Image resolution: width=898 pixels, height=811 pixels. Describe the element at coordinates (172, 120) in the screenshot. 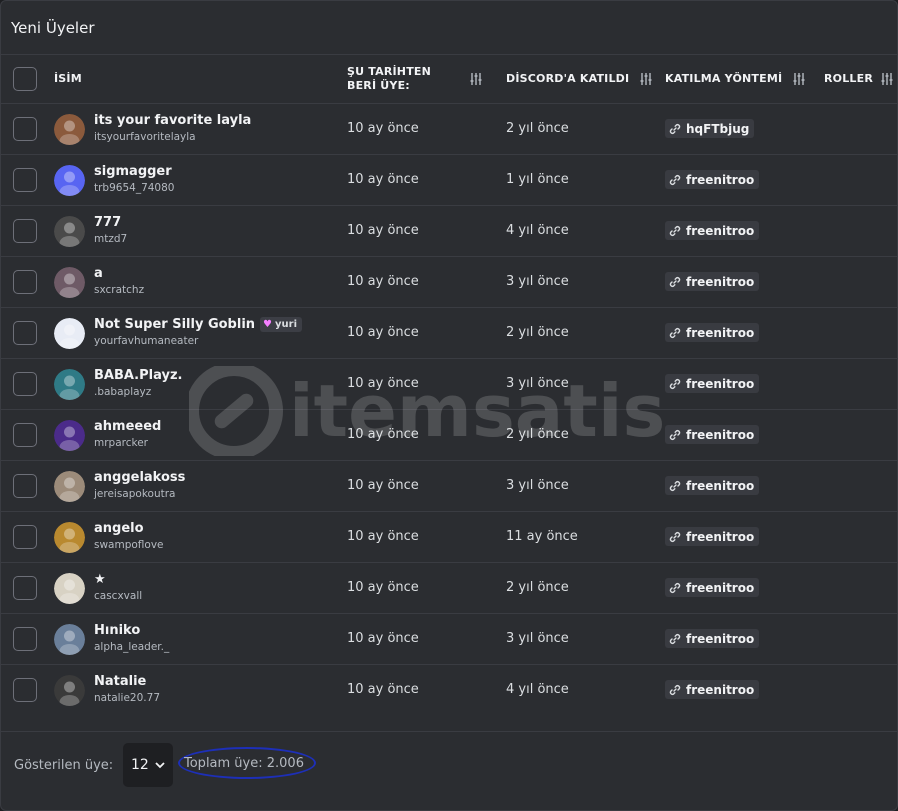

I see `member-display-name: its your favorite layla` at that location.